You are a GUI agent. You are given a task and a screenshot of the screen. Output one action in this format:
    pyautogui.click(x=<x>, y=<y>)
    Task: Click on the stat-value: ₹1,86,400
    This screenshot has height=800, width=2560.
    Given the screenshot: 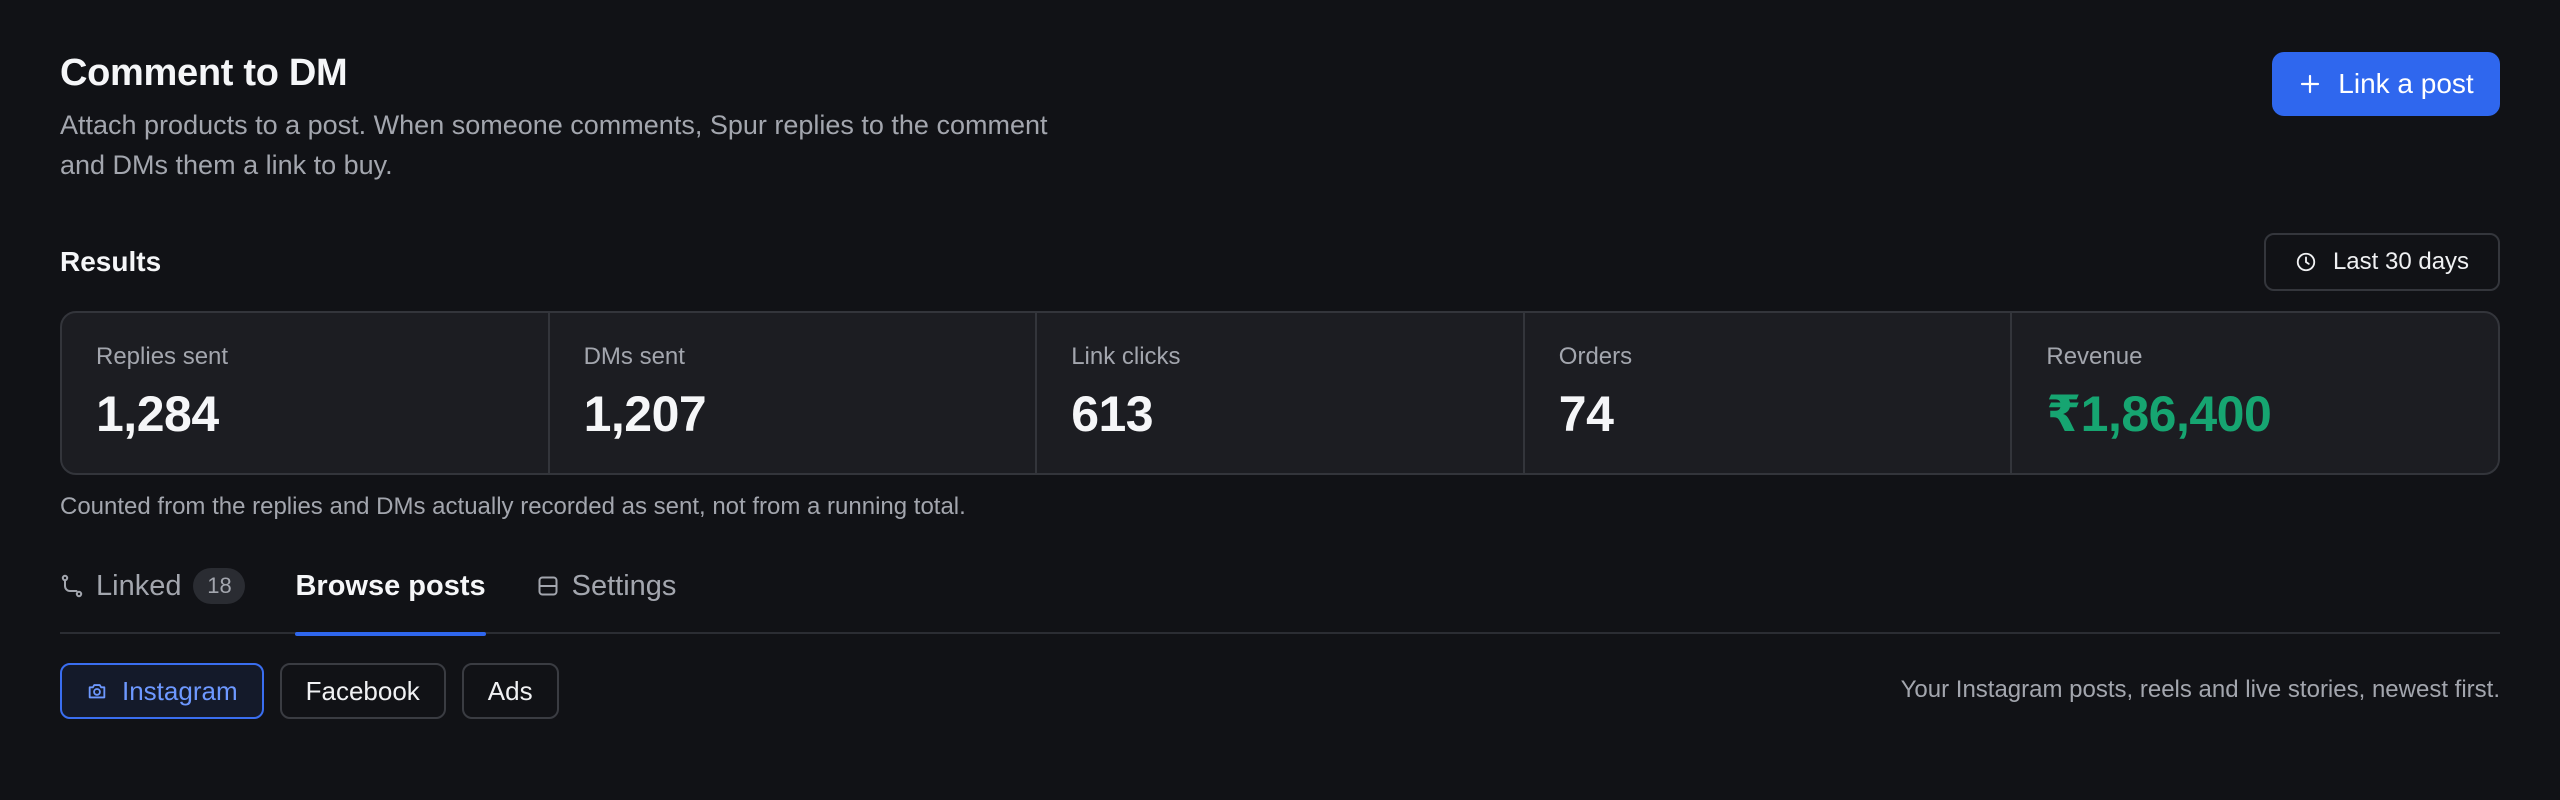 What is the action you would take?
    pyautogui.click(x=2159, y=414)
    